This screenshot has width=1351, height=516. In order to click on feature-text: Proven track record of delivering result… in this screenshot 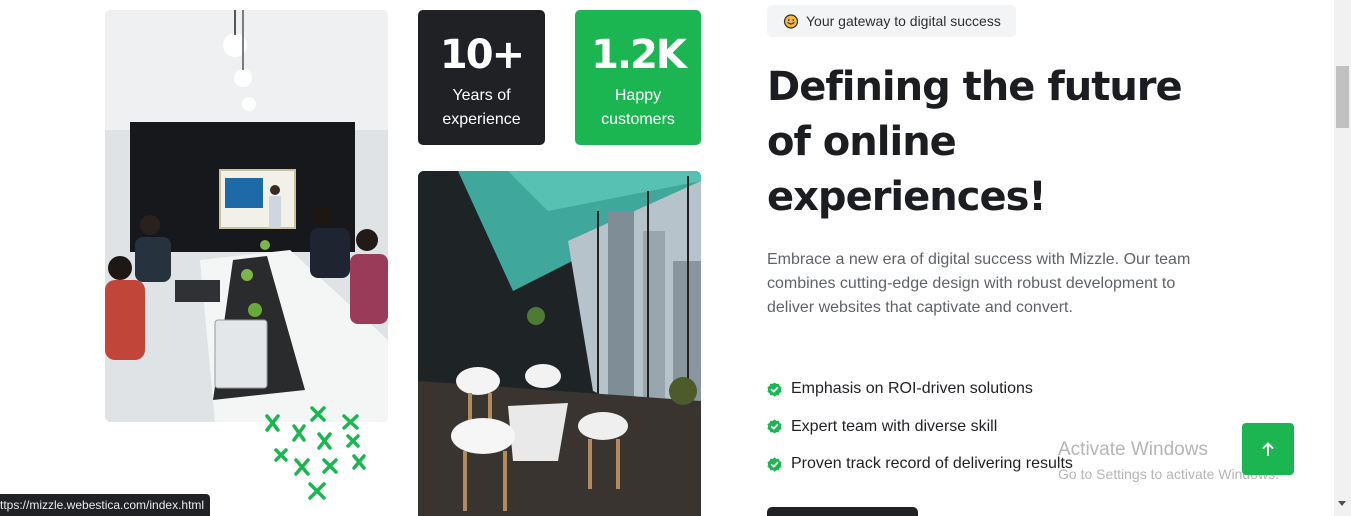, I will do `click(932, 463)`.